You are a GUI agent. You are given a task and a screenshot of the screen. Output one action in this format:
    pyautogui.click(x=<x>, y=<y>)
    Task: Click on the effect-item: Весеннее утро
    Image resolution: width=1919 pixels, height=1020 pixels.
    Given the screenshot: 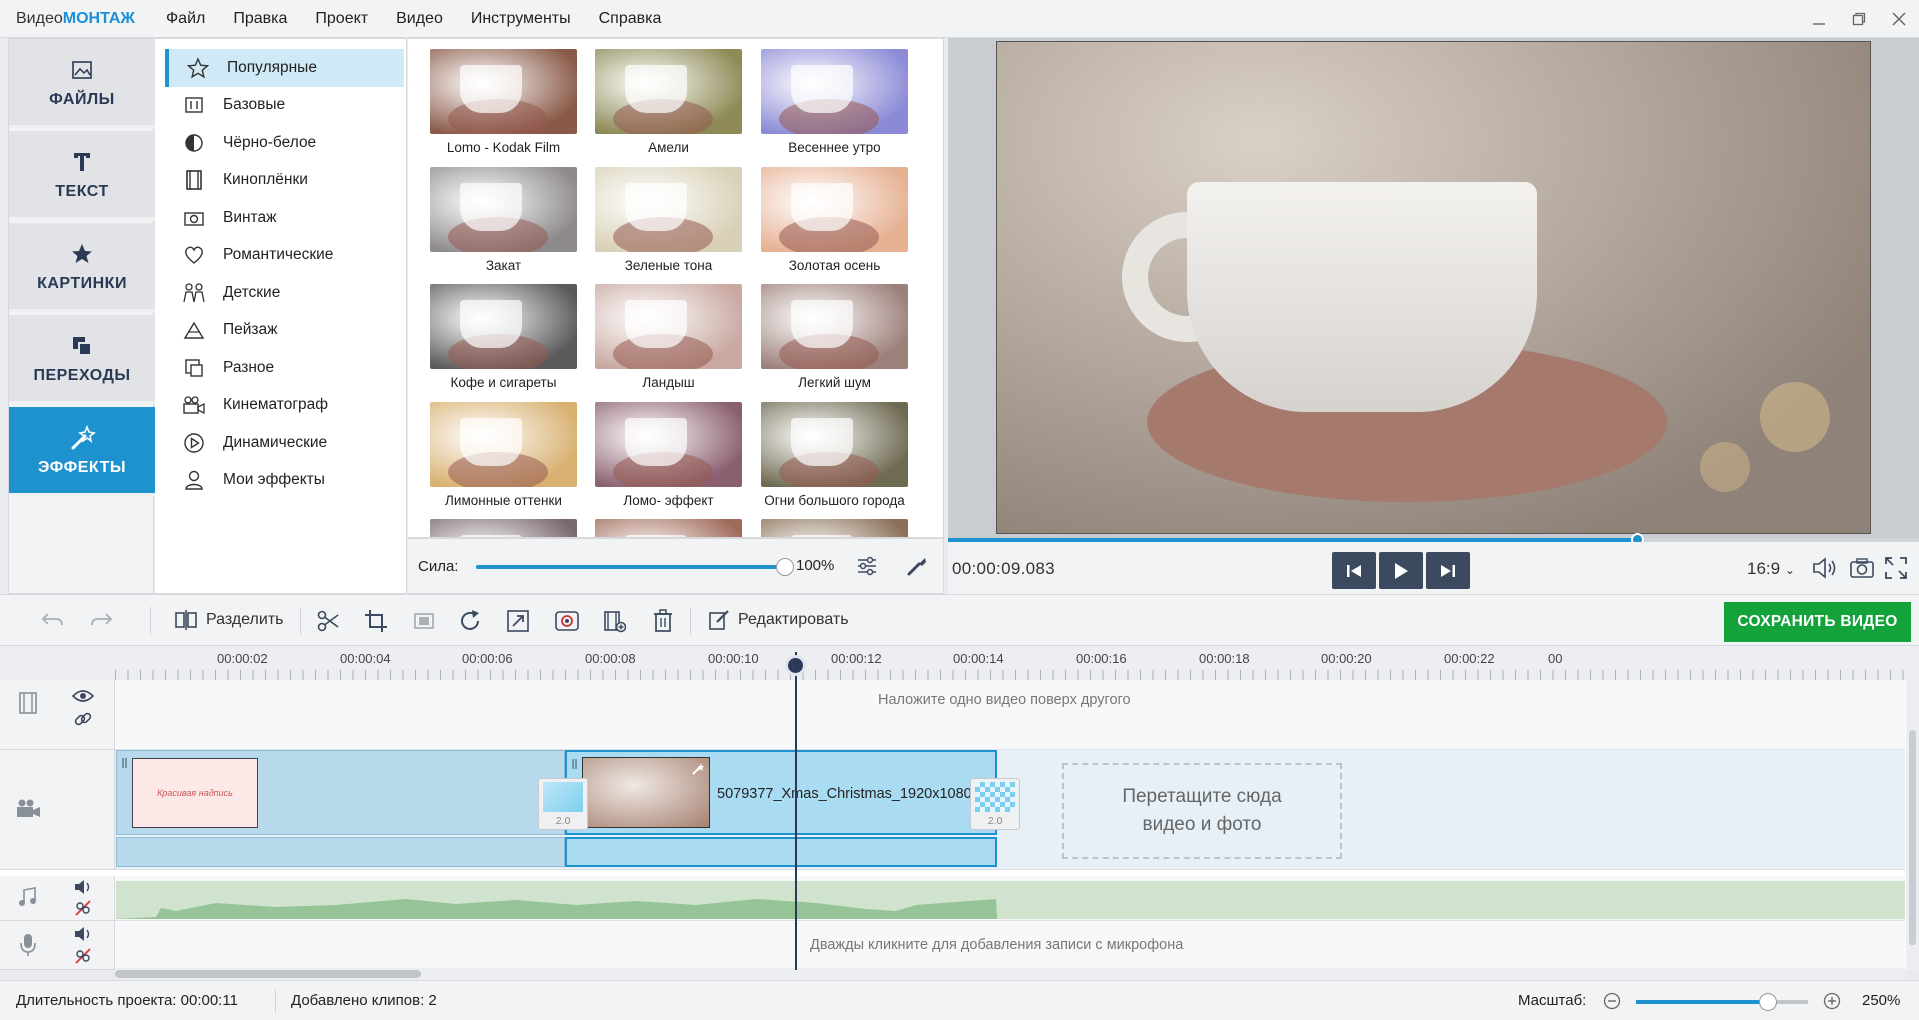 What is the action you would take?
    pyautogui.click(x=834, y=97)
    